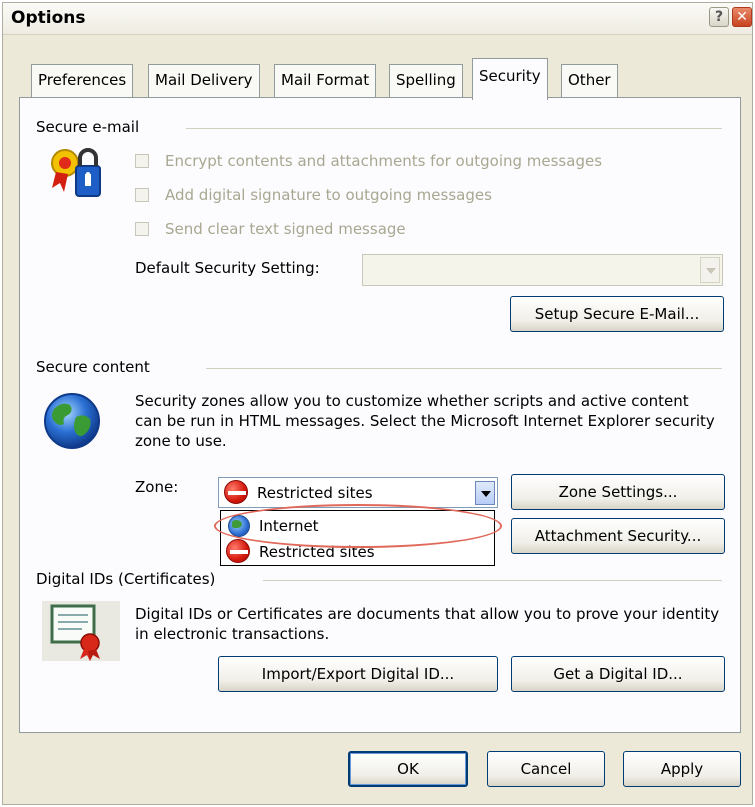 The image size is (755, 807). I want to click on encrypt-contents-checkbox, so click(142, 161).